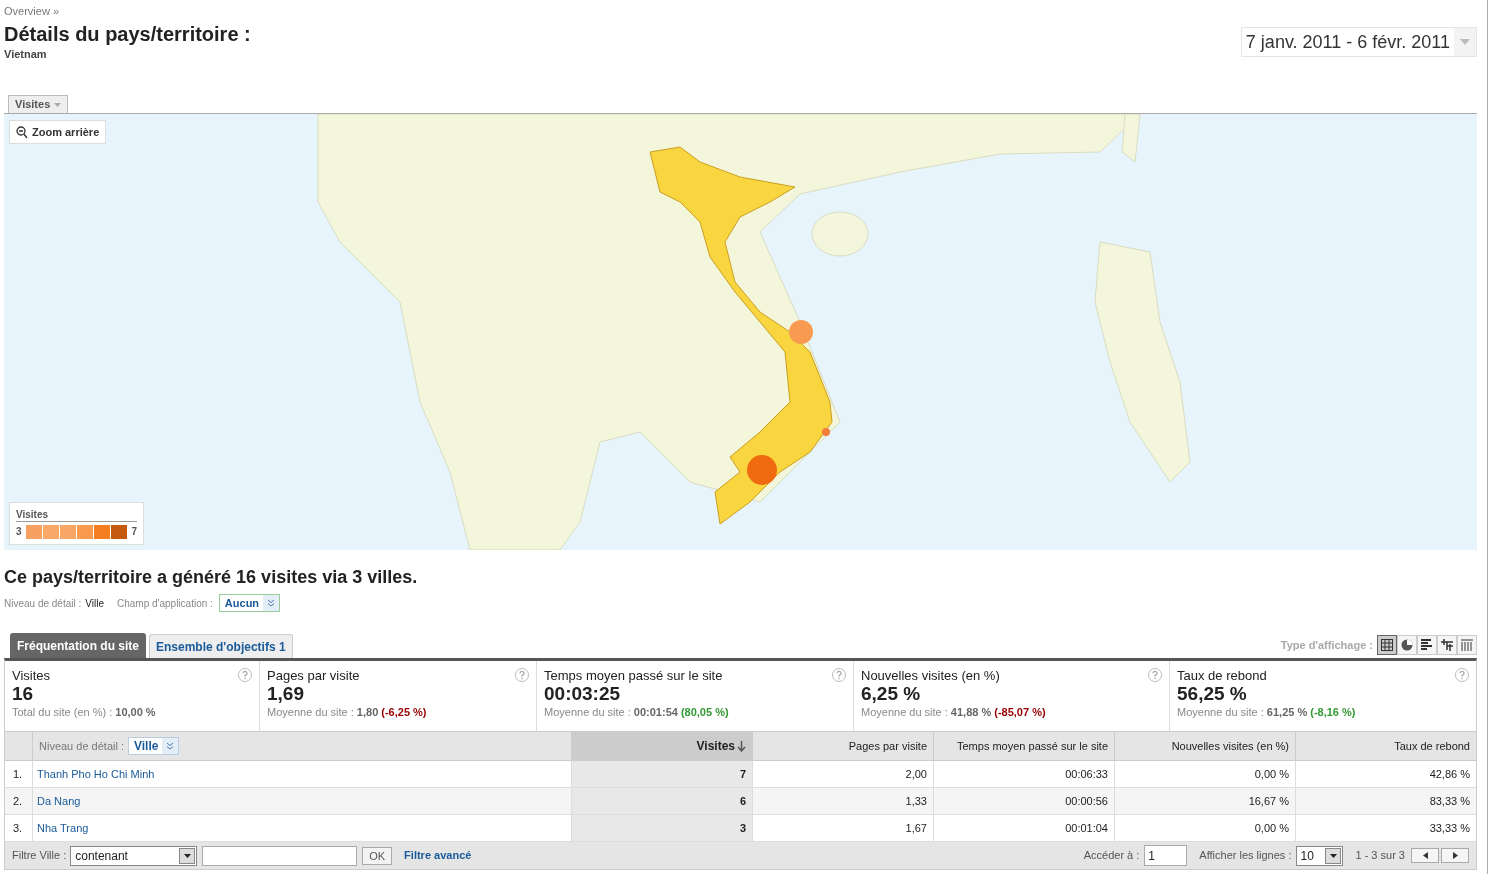 Image resolution: width=1492 pixels, height=874 pixels. What do you see at coordinates (1358, 42) in the screenshot?
I see `date-range-picker: 7 janv. 2011 - 6 févr. 2011` at bounding box center [1358, 42].